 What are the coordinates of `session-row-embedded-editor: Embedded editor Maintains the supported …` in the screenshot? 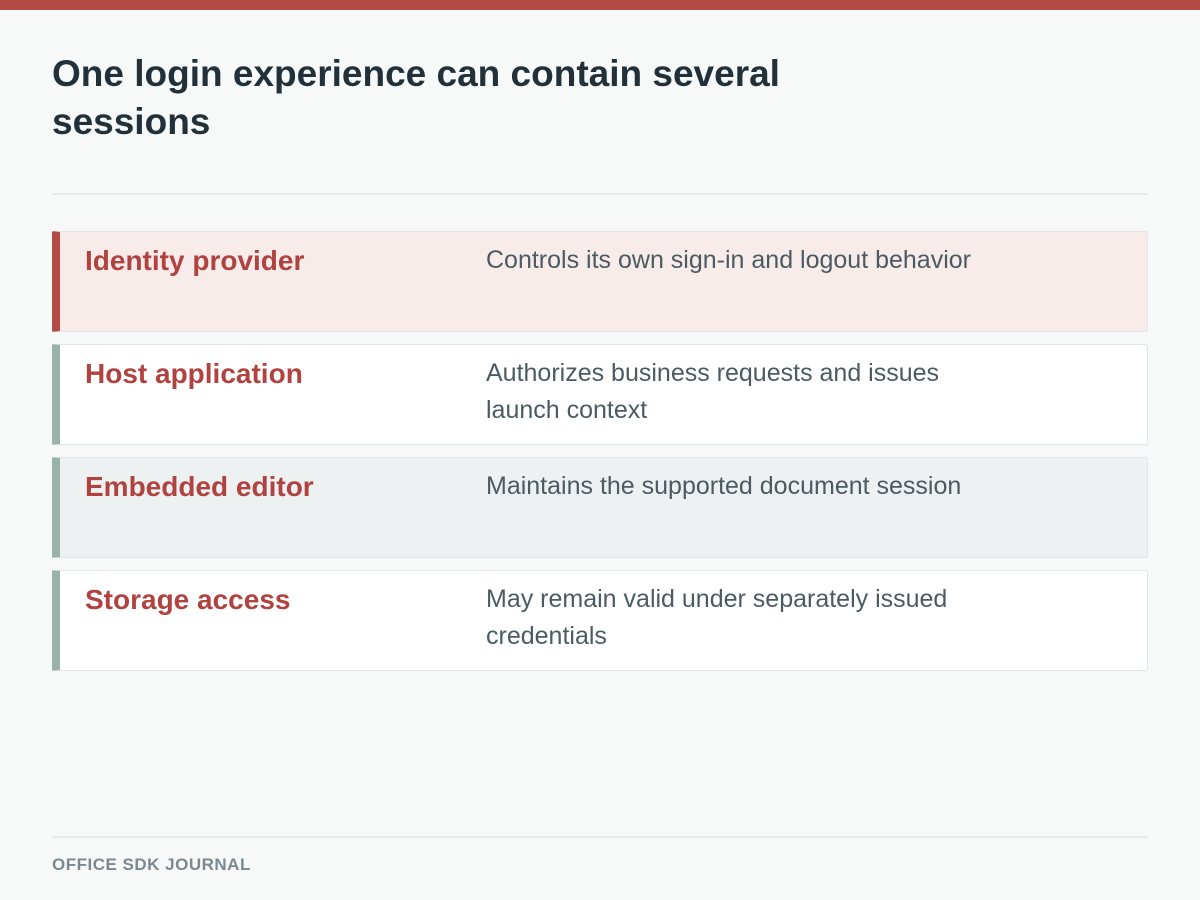 It's located at (600, 507).